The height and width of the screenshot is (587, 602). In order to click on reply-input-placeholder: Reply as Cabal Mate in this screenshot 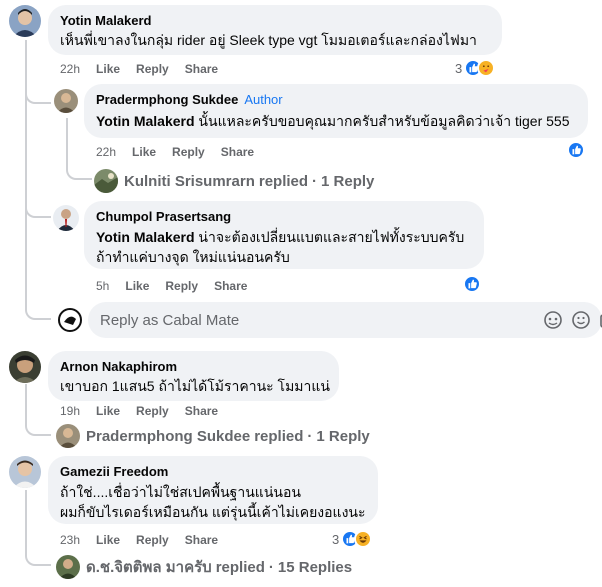, I will do `click(170, 320)`.